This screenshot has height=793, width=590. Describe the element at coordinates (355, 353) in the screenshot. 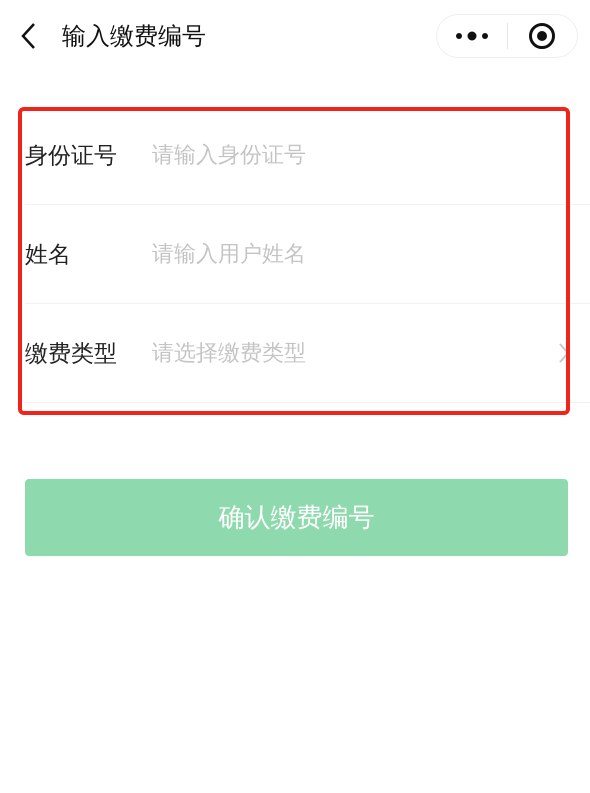

I see `select-field: 请选择缴费类型` at that location.